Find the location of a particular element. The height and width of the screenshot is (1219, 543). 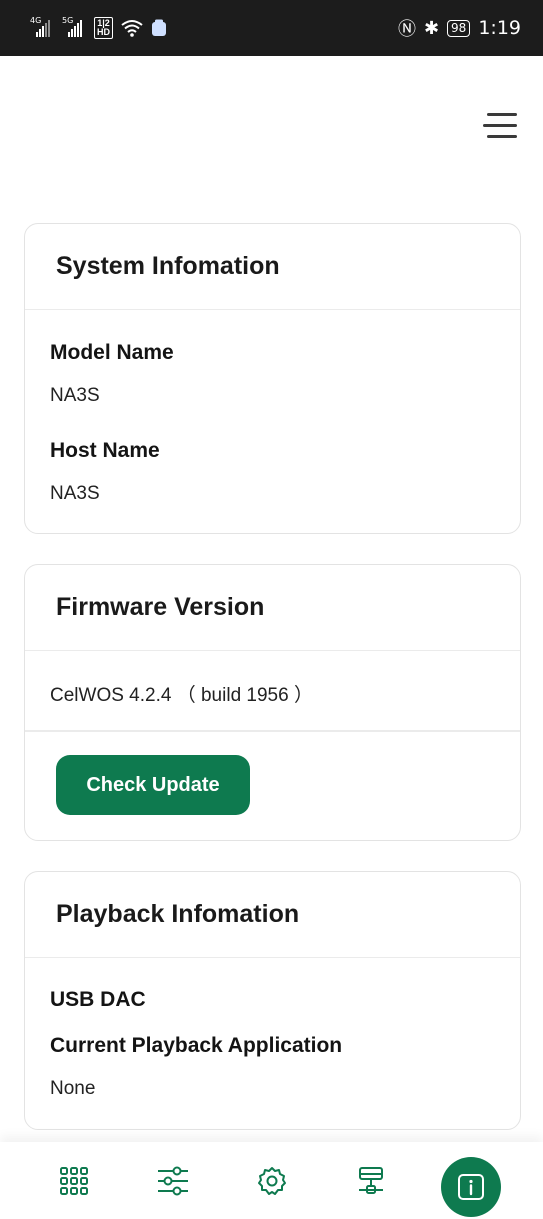

bluetooth-icon: ✱ is located at coordinates (431, 28).